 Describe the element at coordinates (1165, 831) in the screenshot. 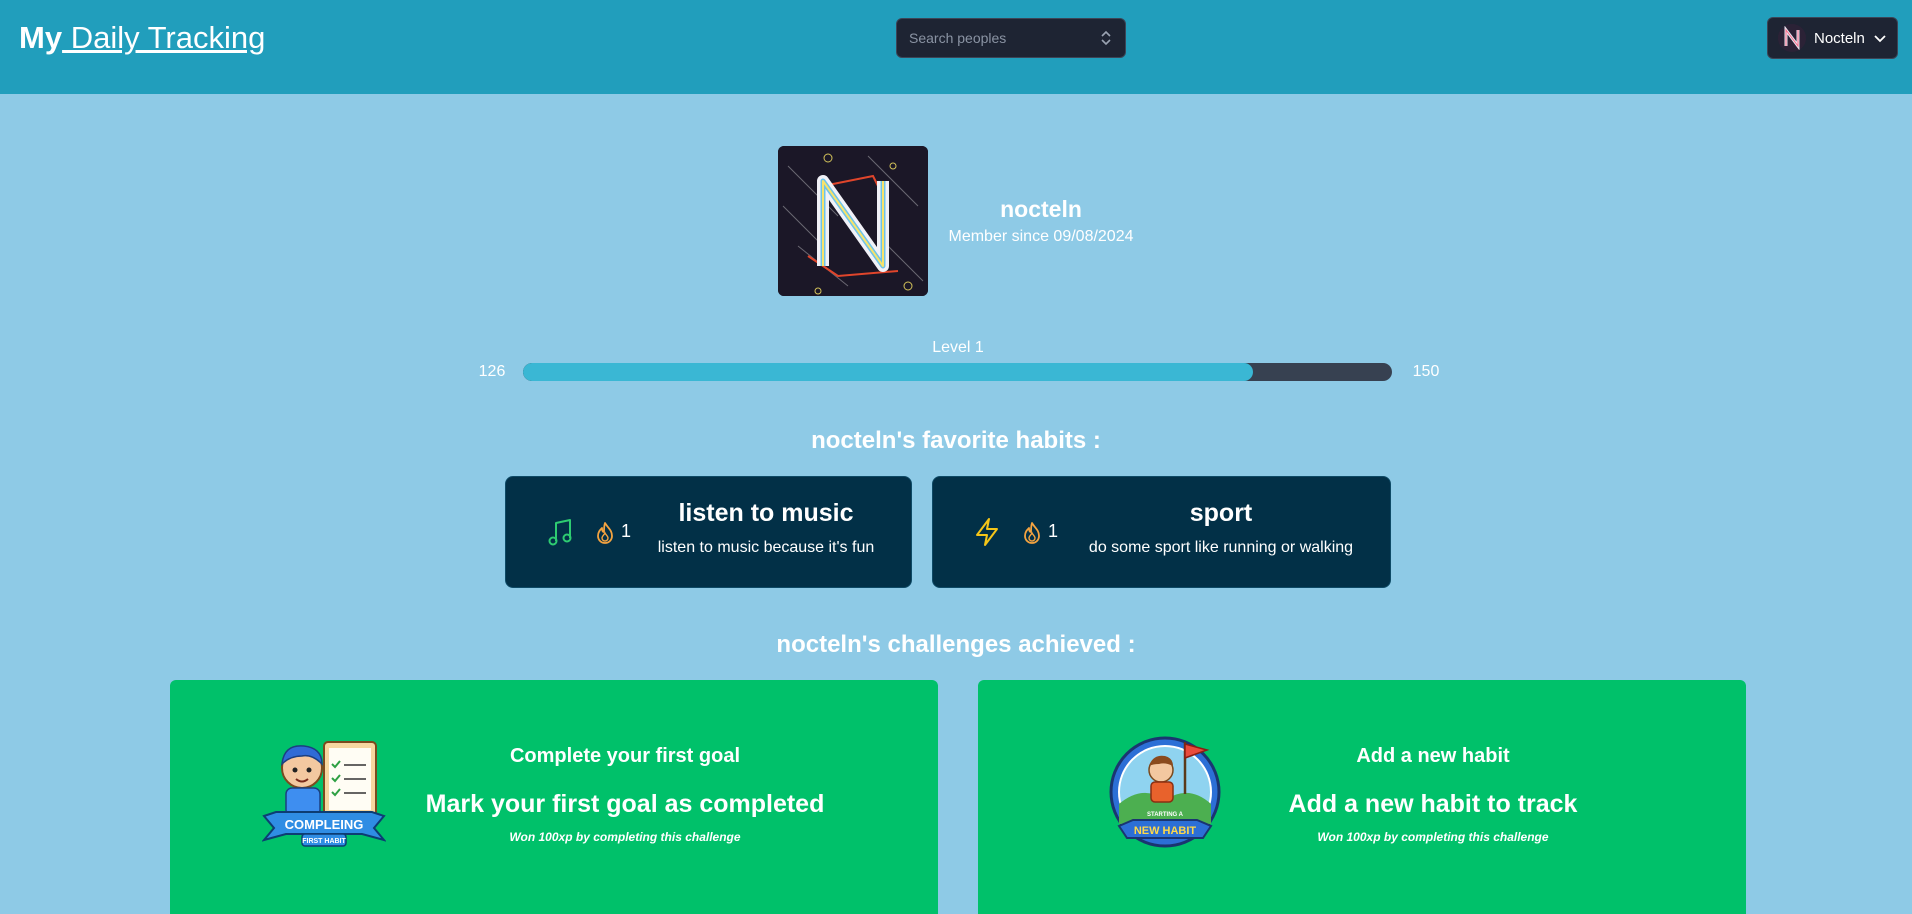

I see `badge-text: NEW HABIT` at that location.